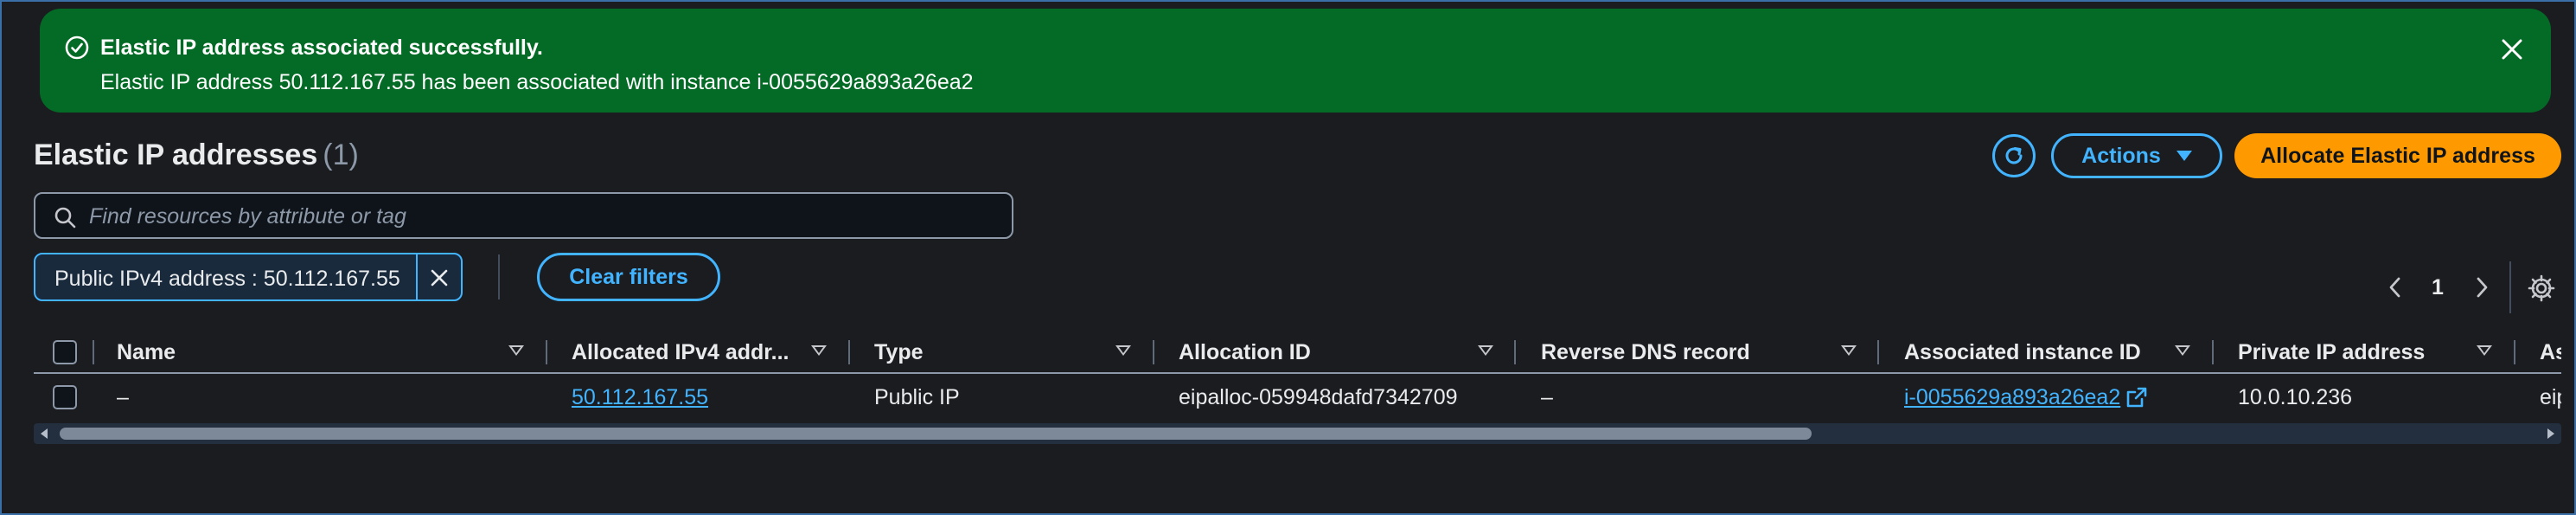 The image size is (2576, 515). What do you see at coordinates (499, 276) in the screenshot?
I see `filter-divider` at bounding box center [499, 276].